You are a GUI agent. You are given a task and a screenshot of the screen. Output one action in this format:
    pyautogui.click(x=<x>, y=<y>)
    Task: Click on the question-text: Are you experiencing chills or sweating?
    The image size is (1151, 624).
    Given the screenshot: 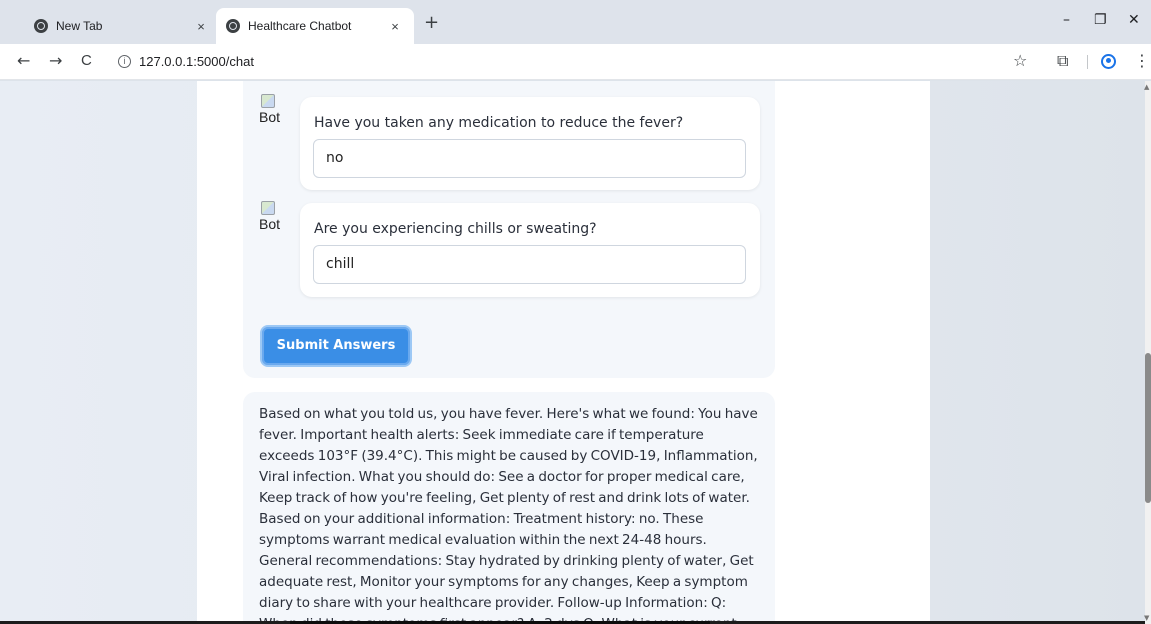 What is the action you would take?
    pyautogui.click(x=455, y=229)
    